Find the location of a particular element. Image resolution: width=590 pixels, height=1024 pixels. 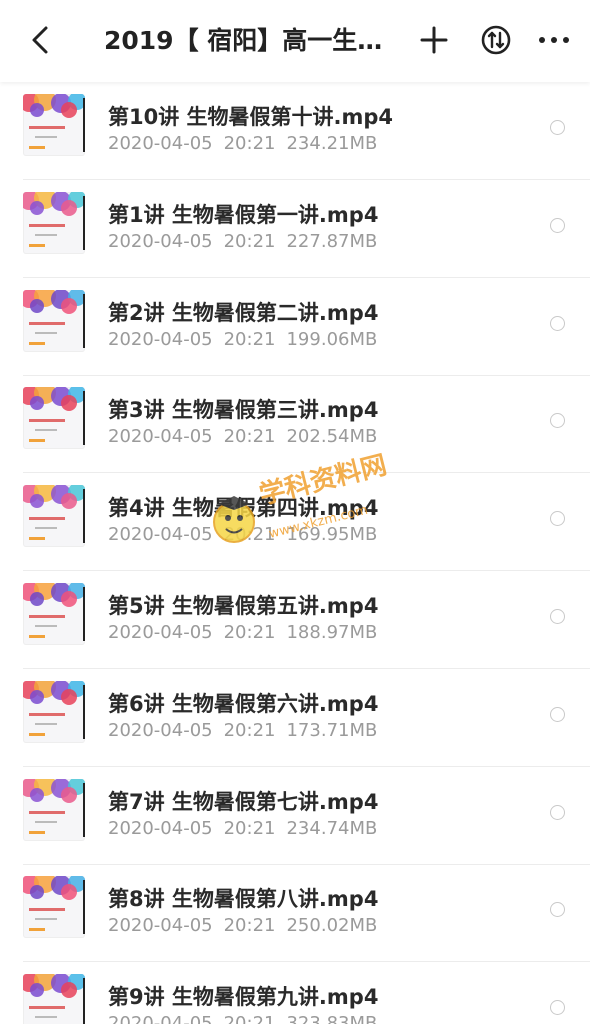

file-meta: 2020-04-05 20:21 234.21MB is located at coordinates (242, 143).